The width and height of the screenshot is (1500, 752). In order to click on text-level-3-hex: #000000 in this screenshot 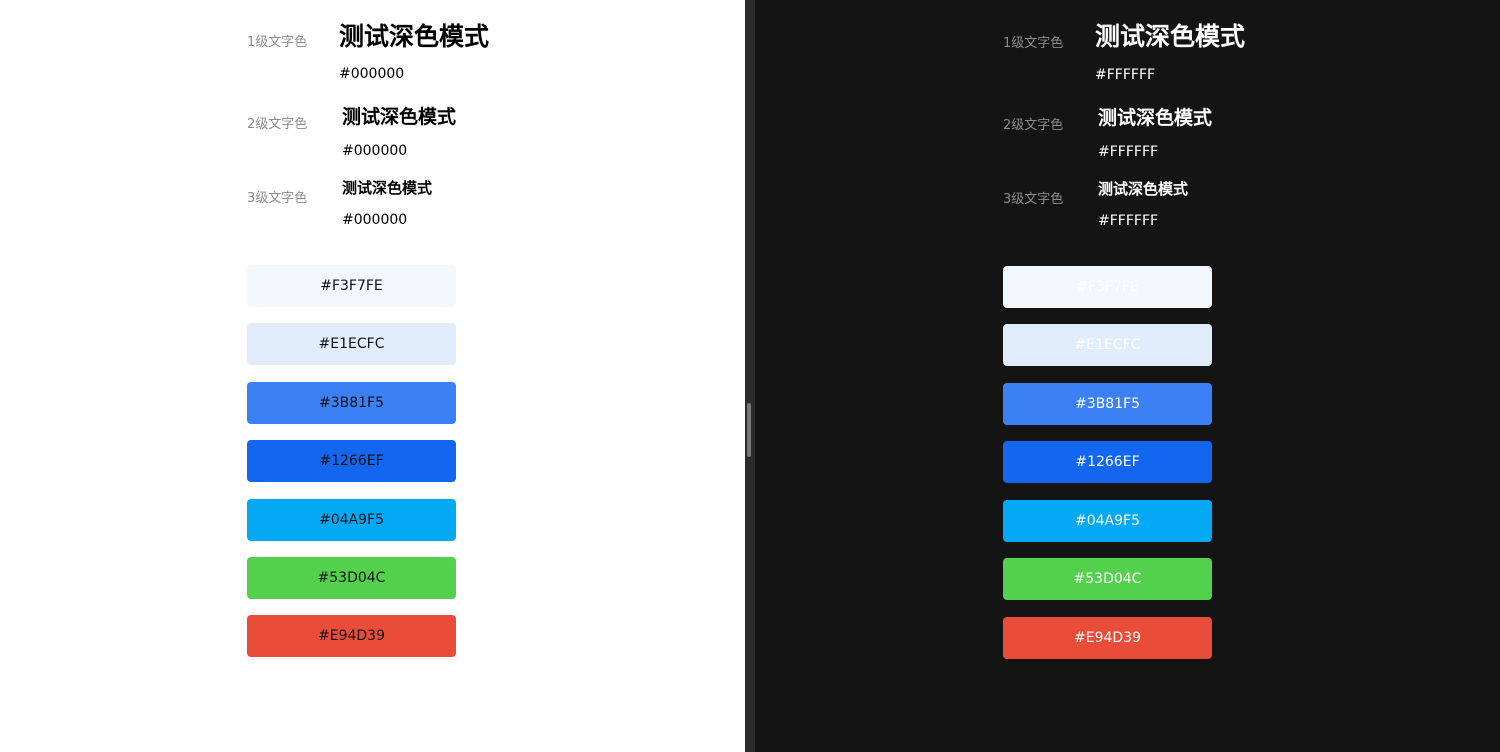, I will do `click(375, 220)`.